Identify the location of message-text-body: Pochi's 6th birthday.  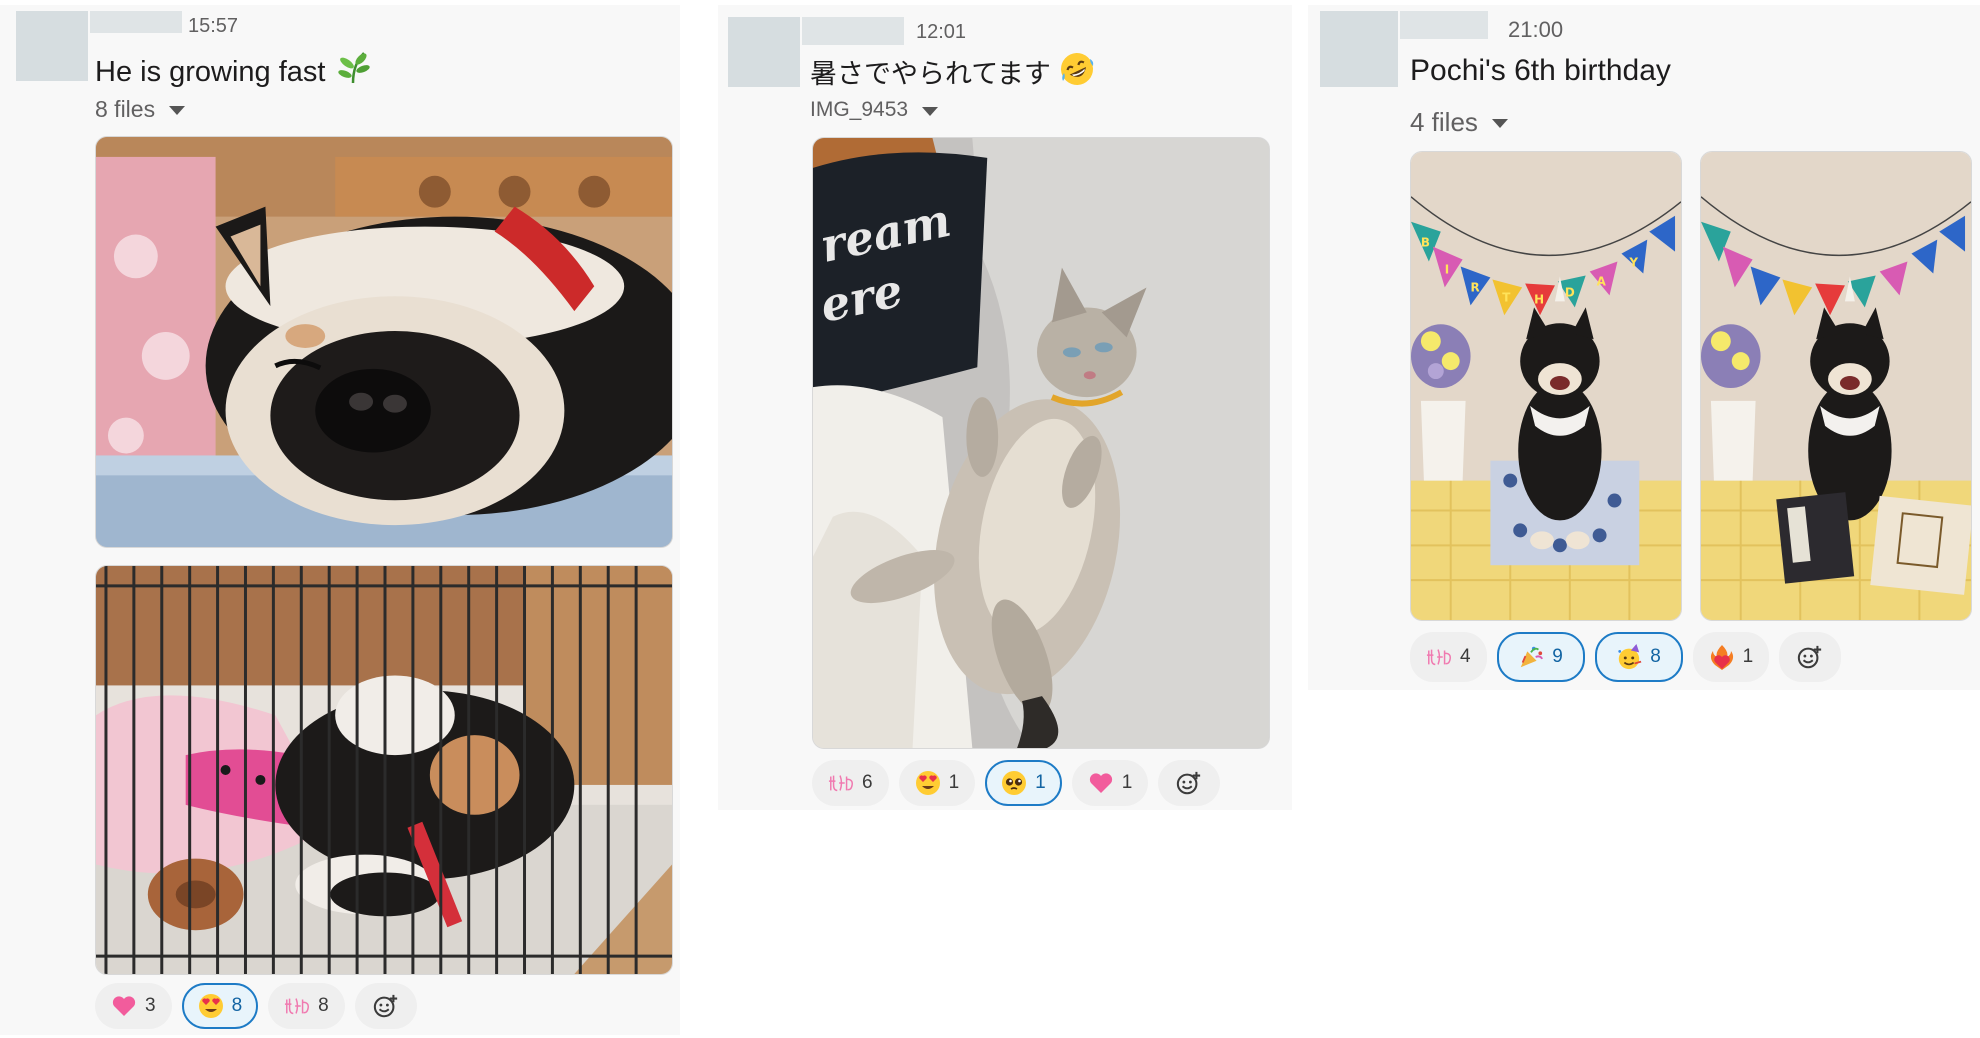
(1540, 70).